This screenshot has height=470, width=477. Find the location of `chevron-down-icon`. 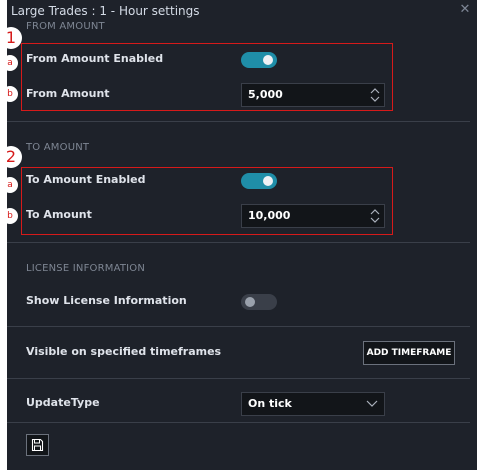

chevron-down-icon is located at coordinates (372, 403).